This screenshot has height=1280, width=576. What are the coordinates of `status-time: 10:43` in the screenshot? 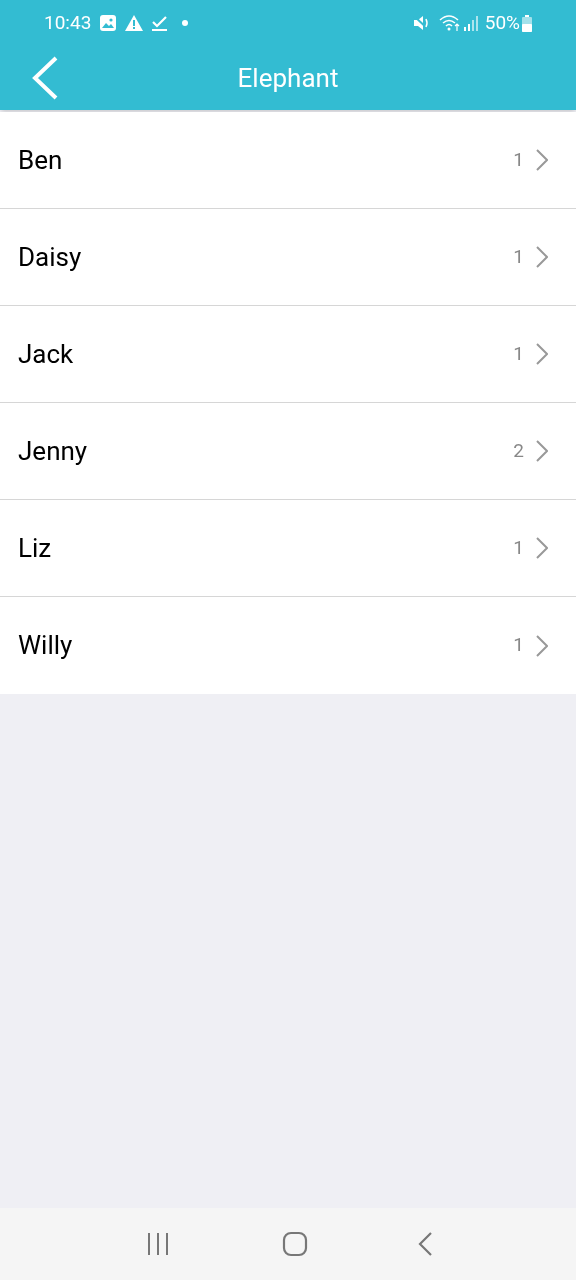 It's located at (68, 22).